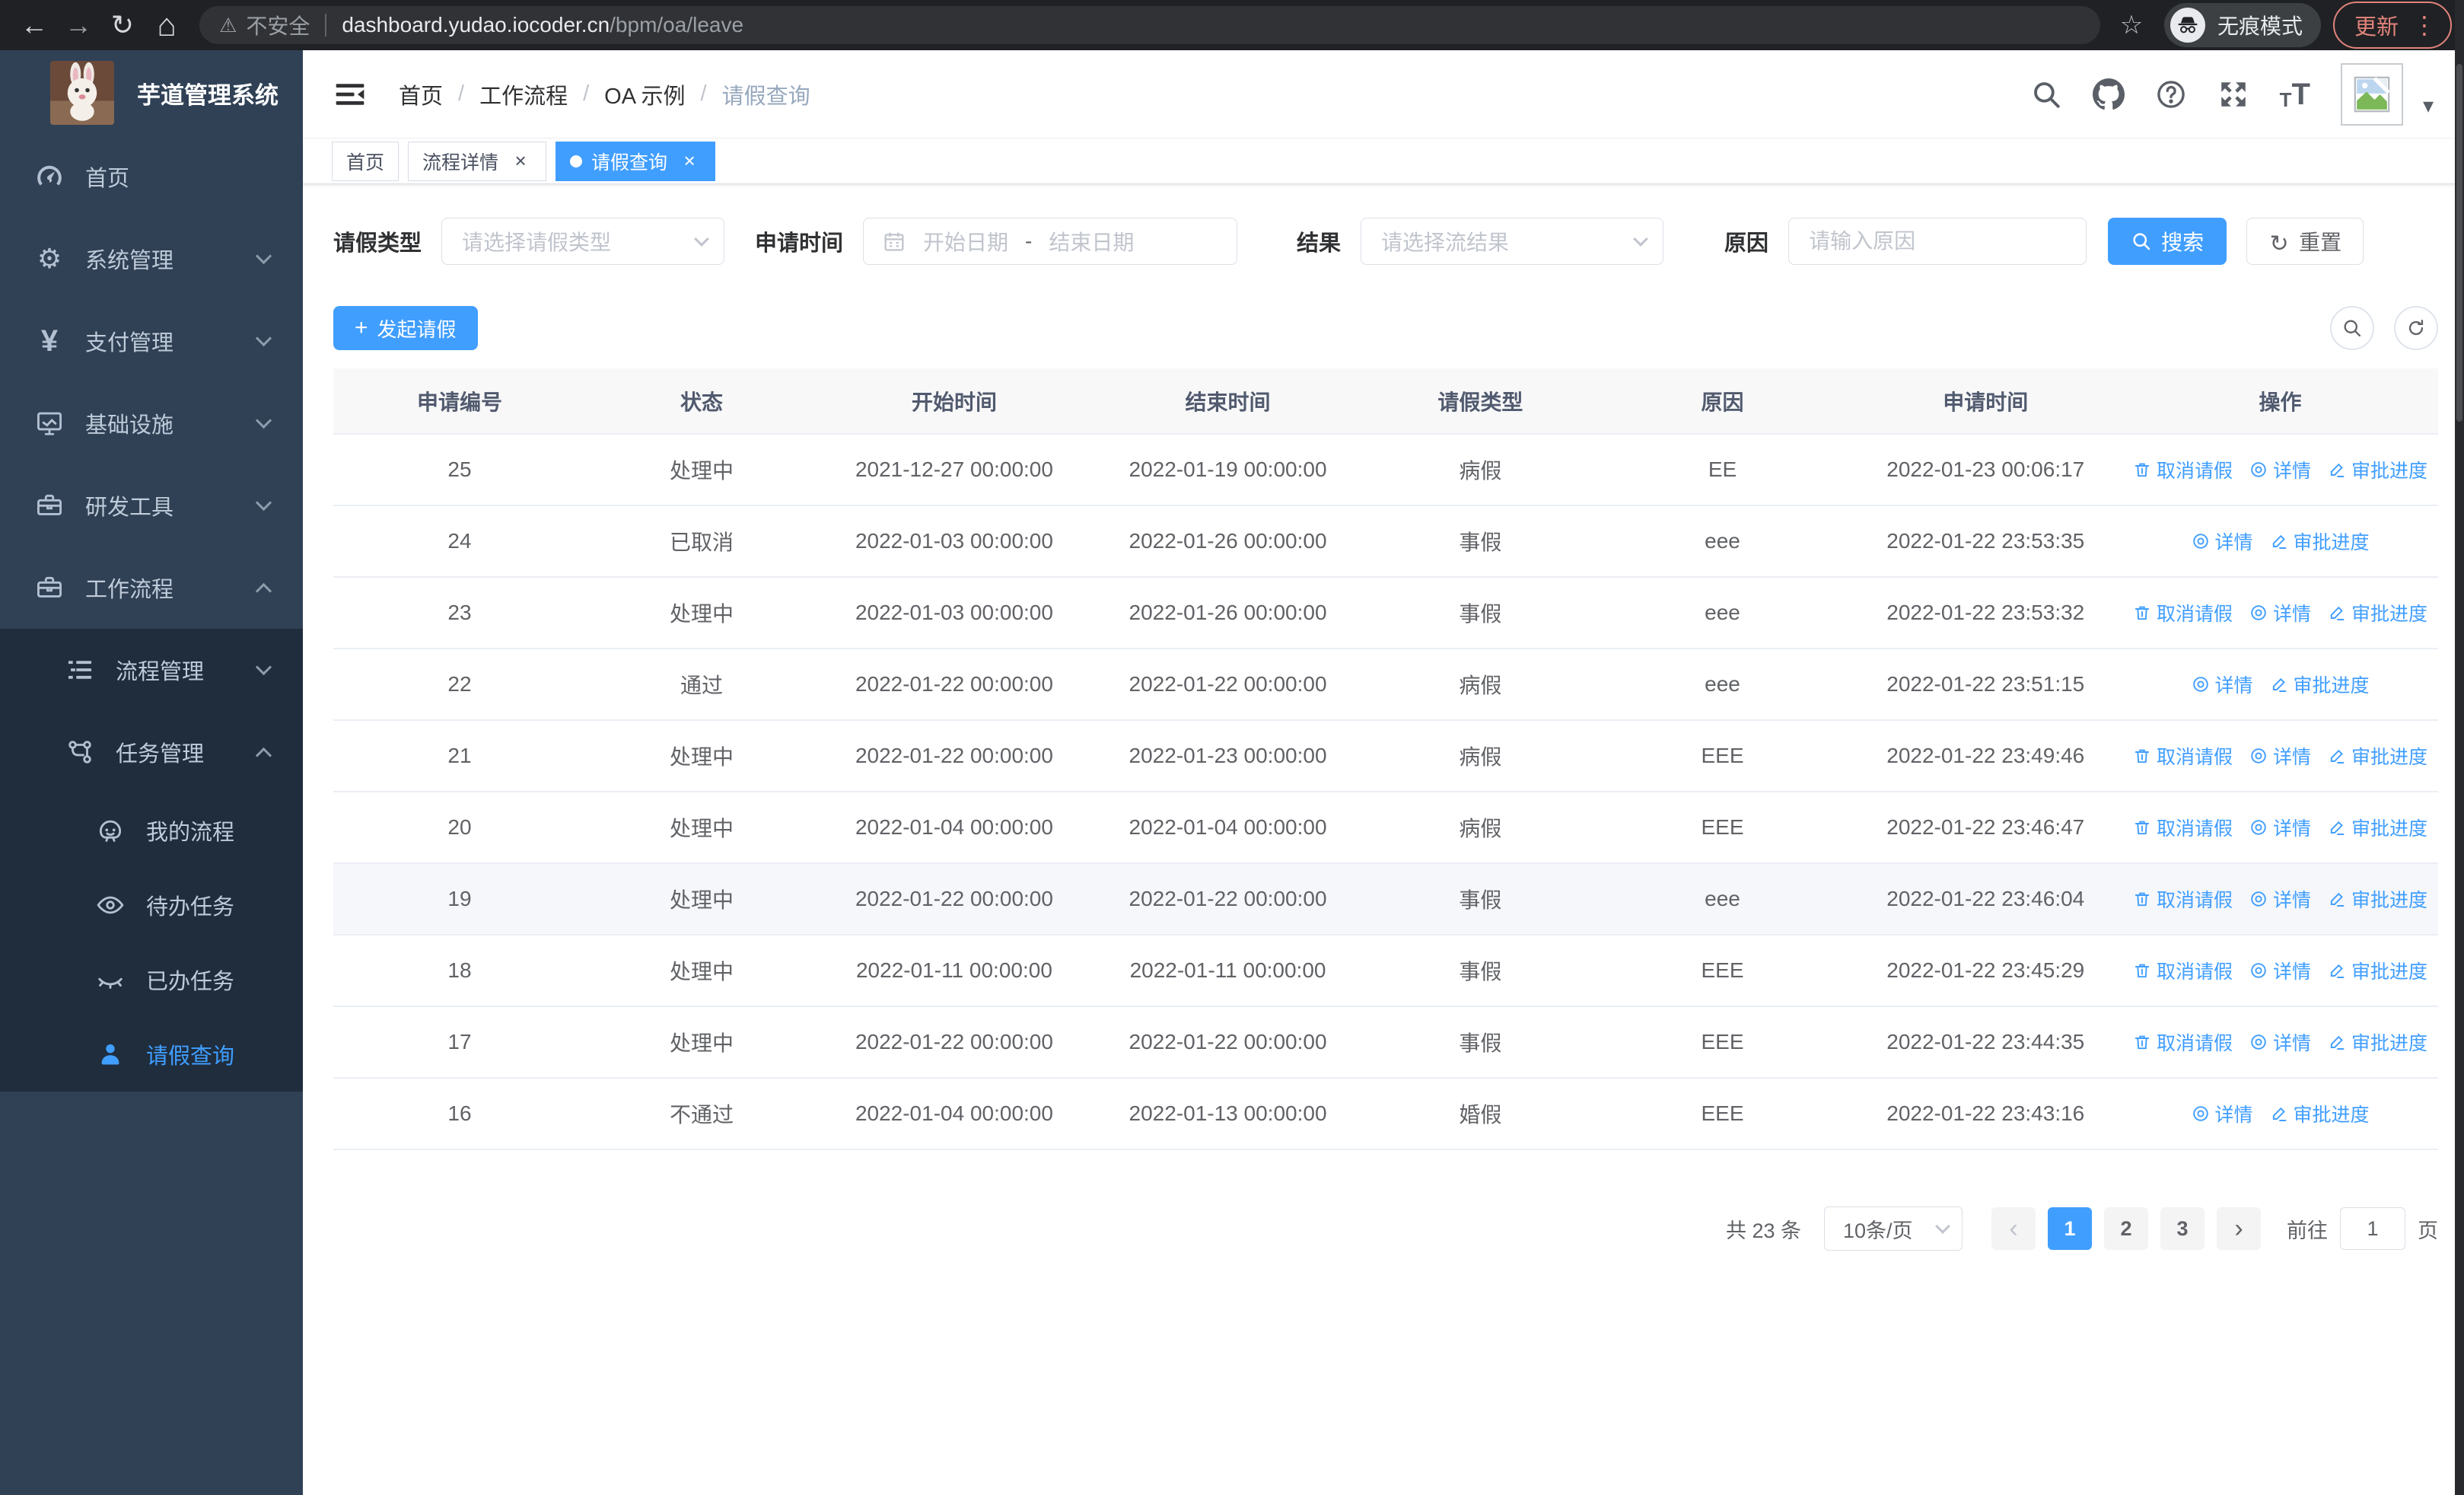 The width and height of the screenshot is (2464, 1495). I want to click on cell-actions: 取消请假 详情 审批进度, so click(2280, 900).